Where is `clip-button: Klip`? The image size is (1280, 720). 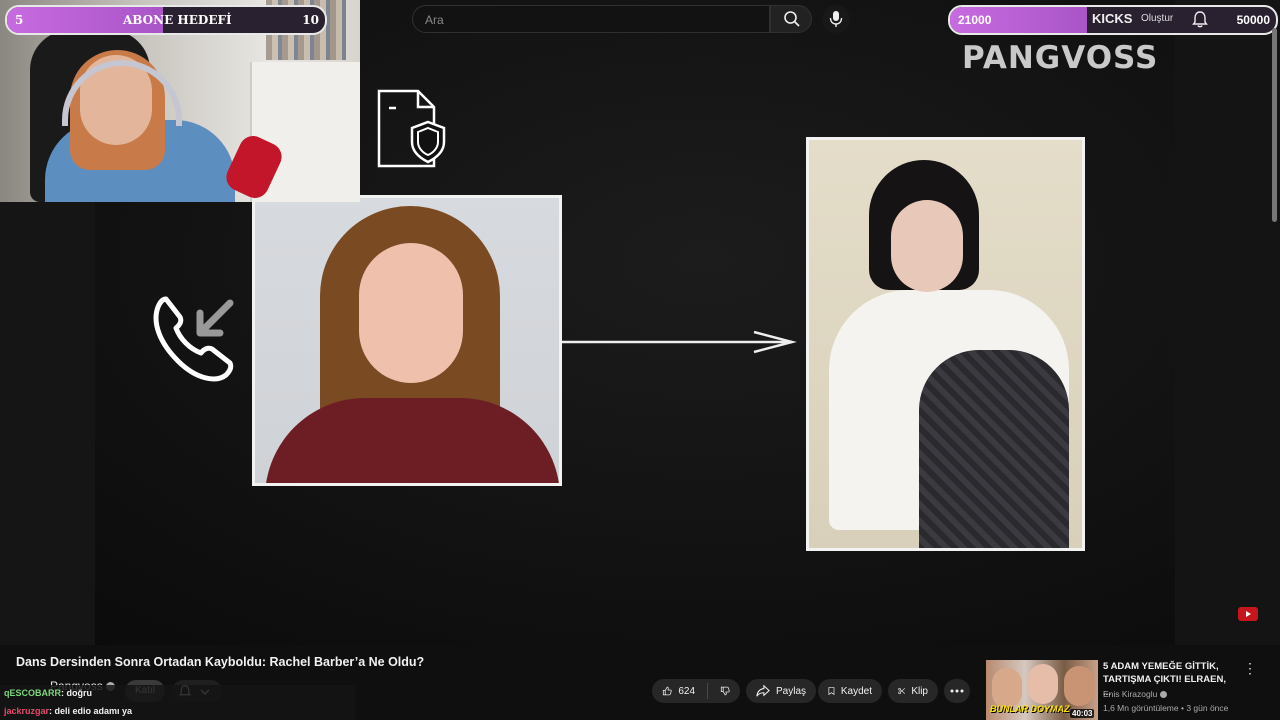
clip-button: Klip is located at coordinates (913, 691).